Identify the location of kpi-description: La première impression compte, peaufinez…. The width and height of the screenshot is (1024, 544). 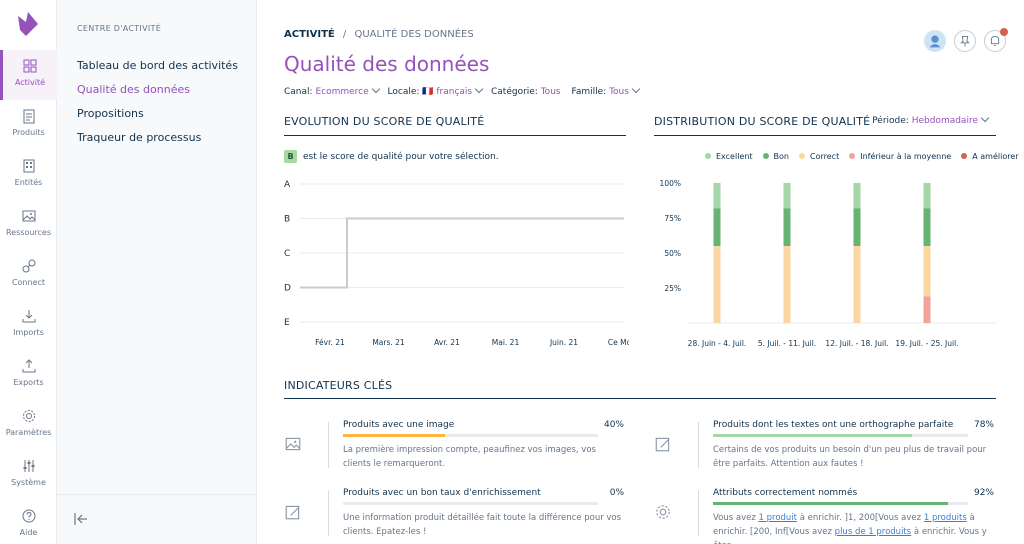
(469, 457).